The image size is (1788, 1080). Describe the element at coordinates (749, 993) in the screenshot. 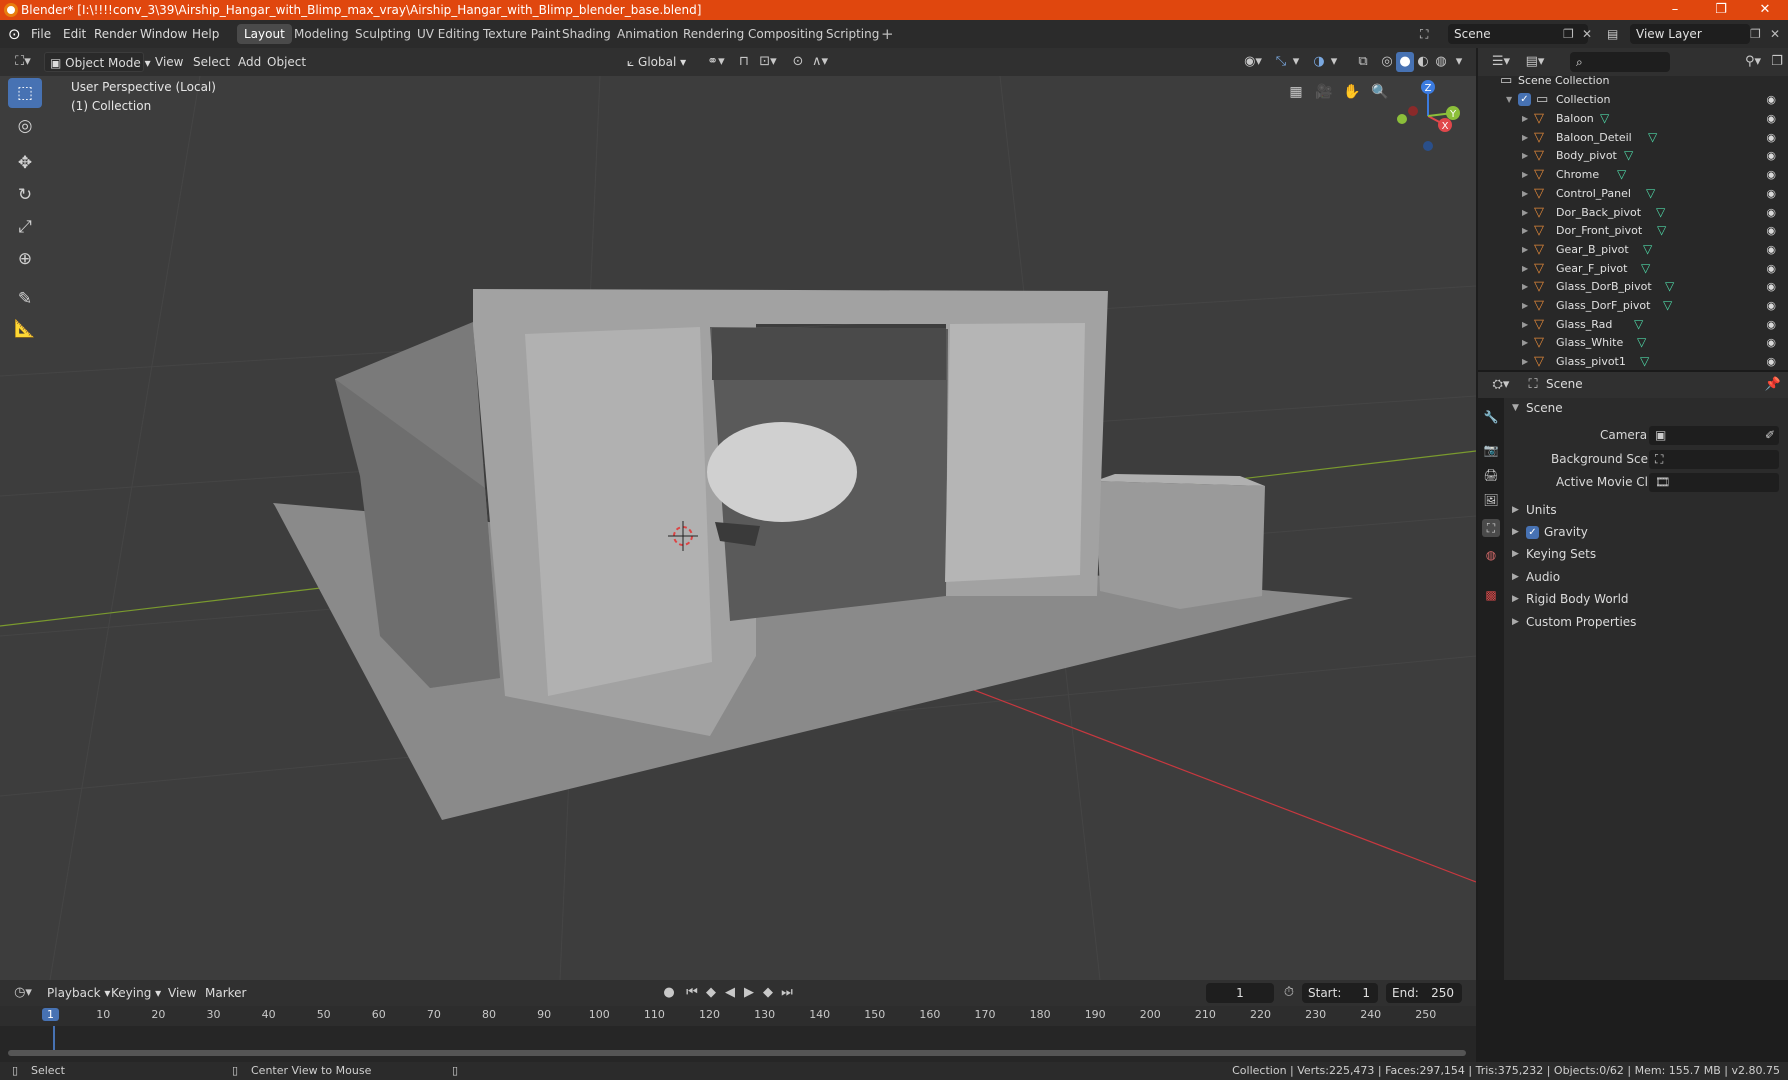

I see `play-icon: ▶` at that location.